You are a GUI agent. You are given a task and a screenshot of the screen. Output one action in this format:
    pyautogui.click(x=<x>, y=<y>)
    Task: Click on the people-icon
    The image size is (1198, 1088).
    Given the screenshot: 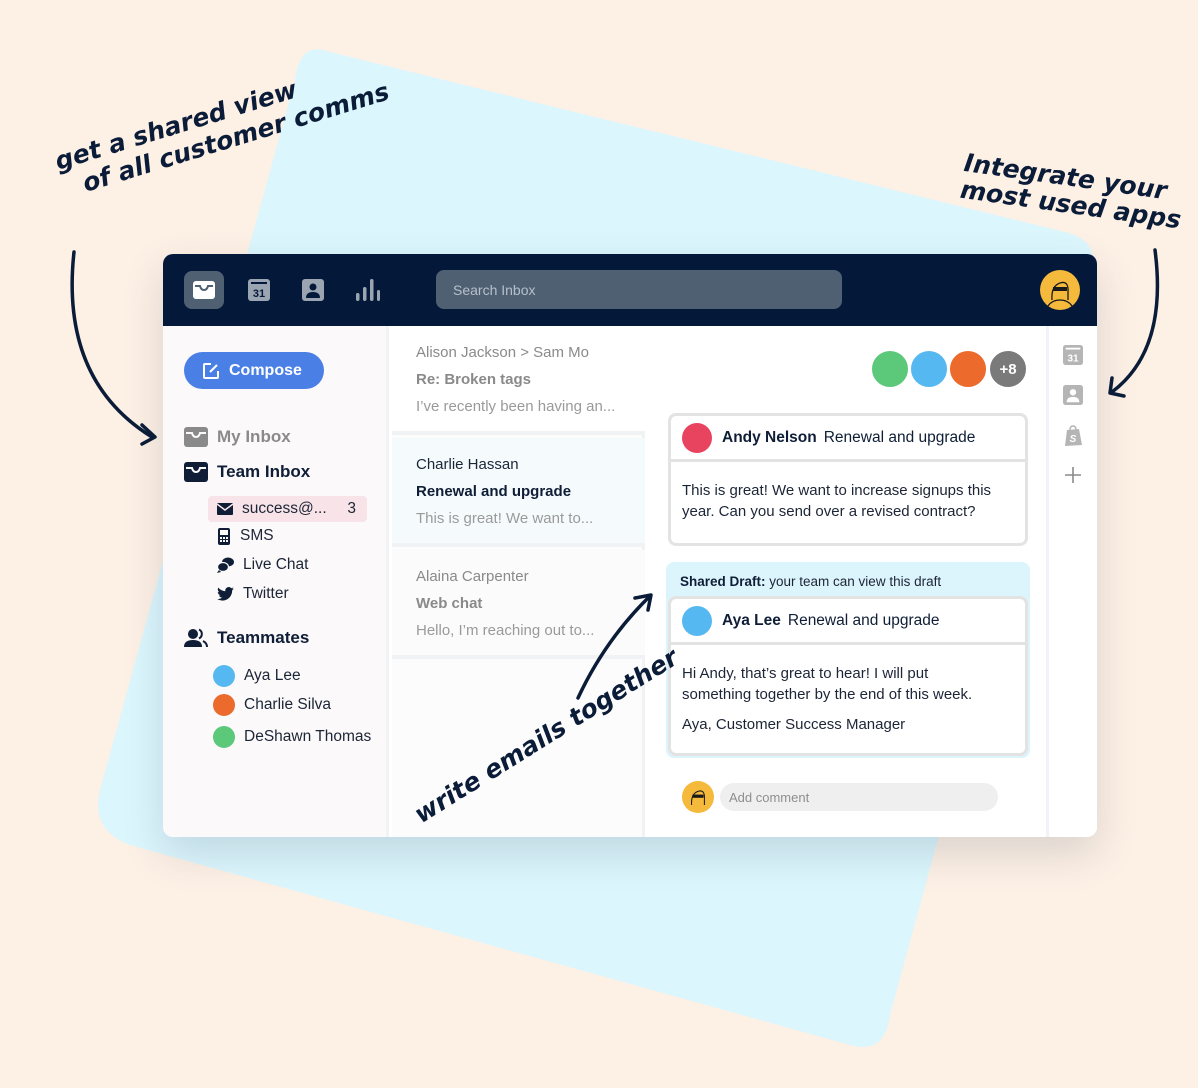 What is the action you would take?
    pyautogui.click(x=196, y=638)
    